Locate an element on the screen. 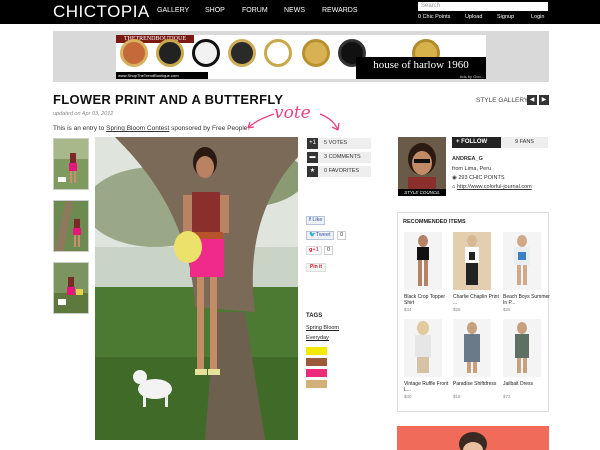 The width and height of the screenshot is (600, 450). color-swatch-tan is located at coordinates (316, 384).